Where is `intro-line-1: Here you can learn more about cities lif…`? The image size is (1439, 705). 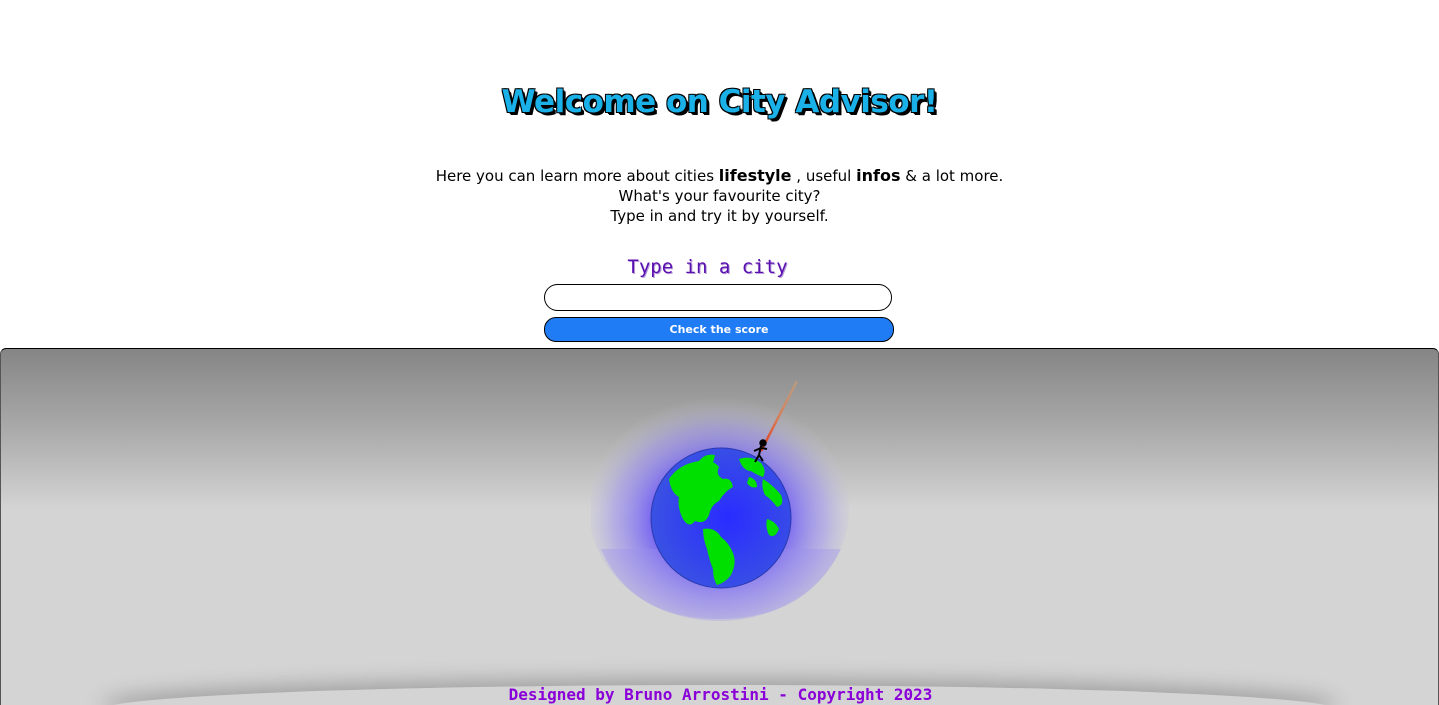 intro-line-1: Here you can learn more about cities lif… is located at coordinates (719, 176).